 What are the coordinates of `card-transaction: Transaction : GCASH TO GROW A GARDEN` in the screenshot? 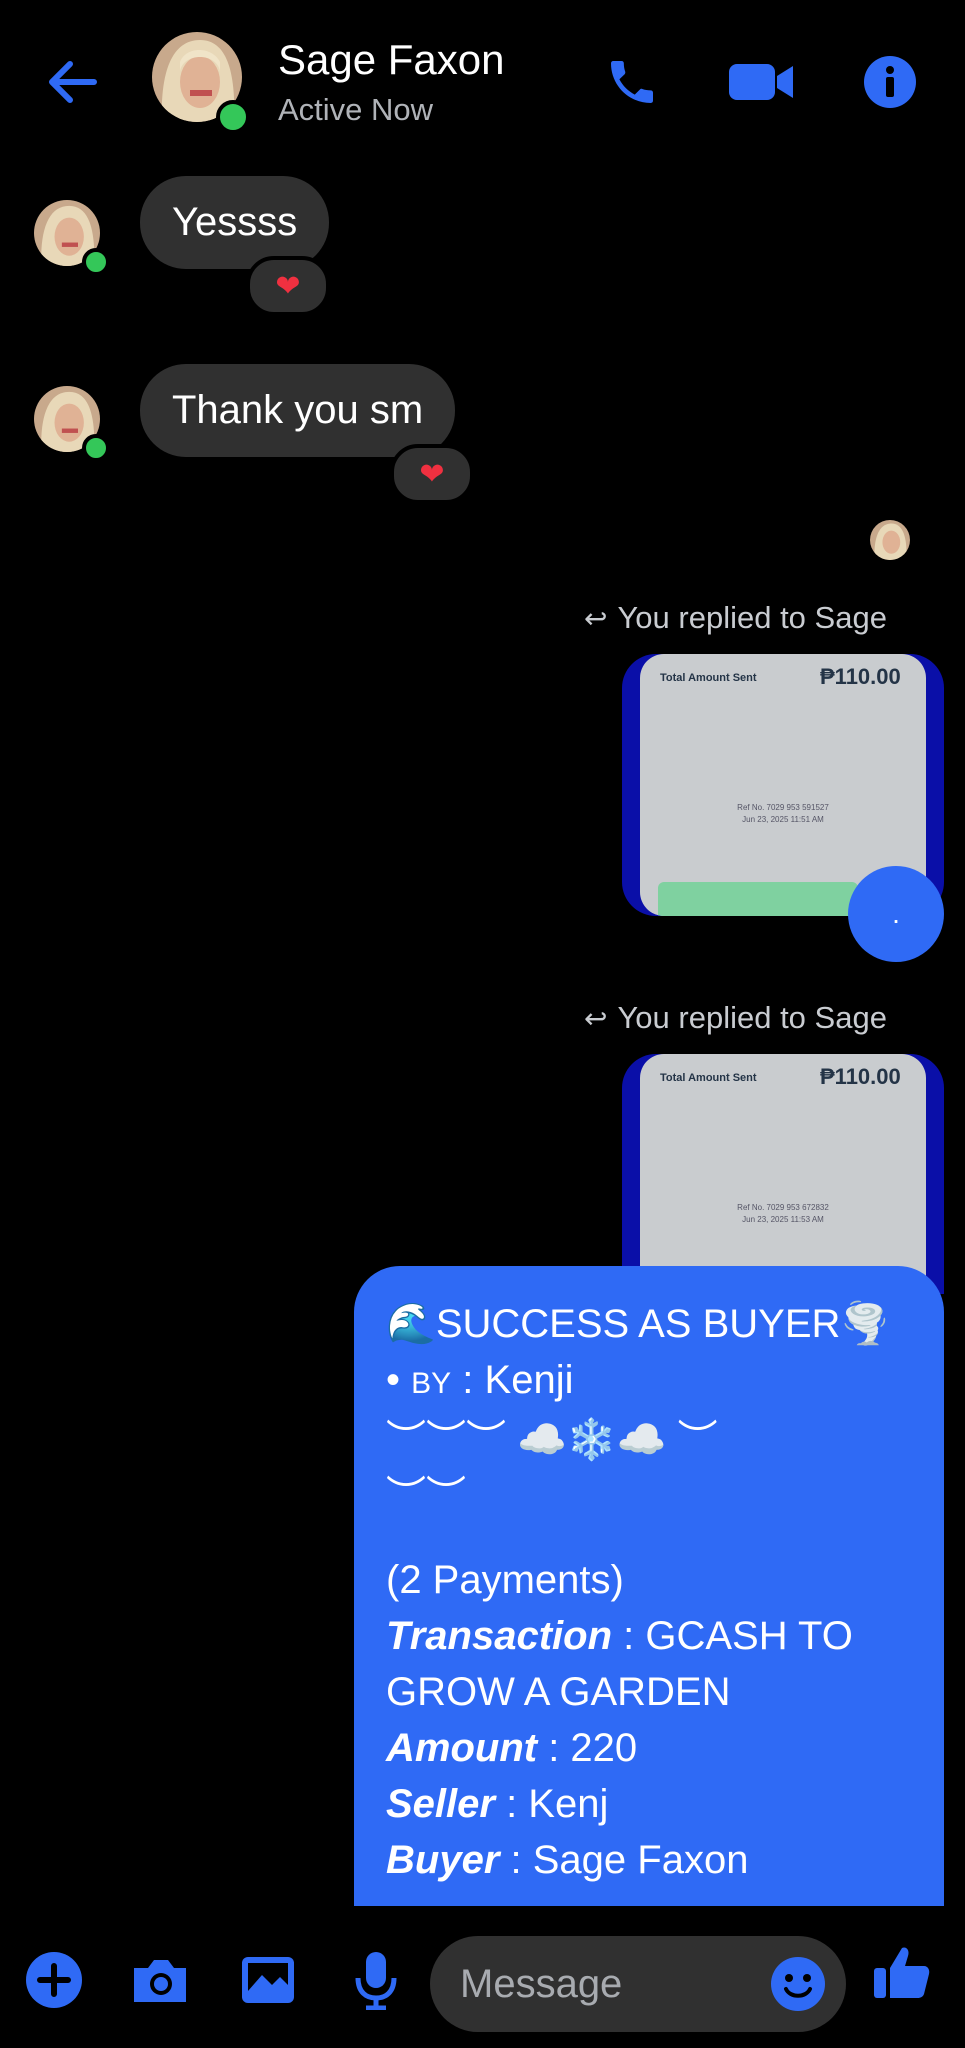 It's located at (619, 1664).